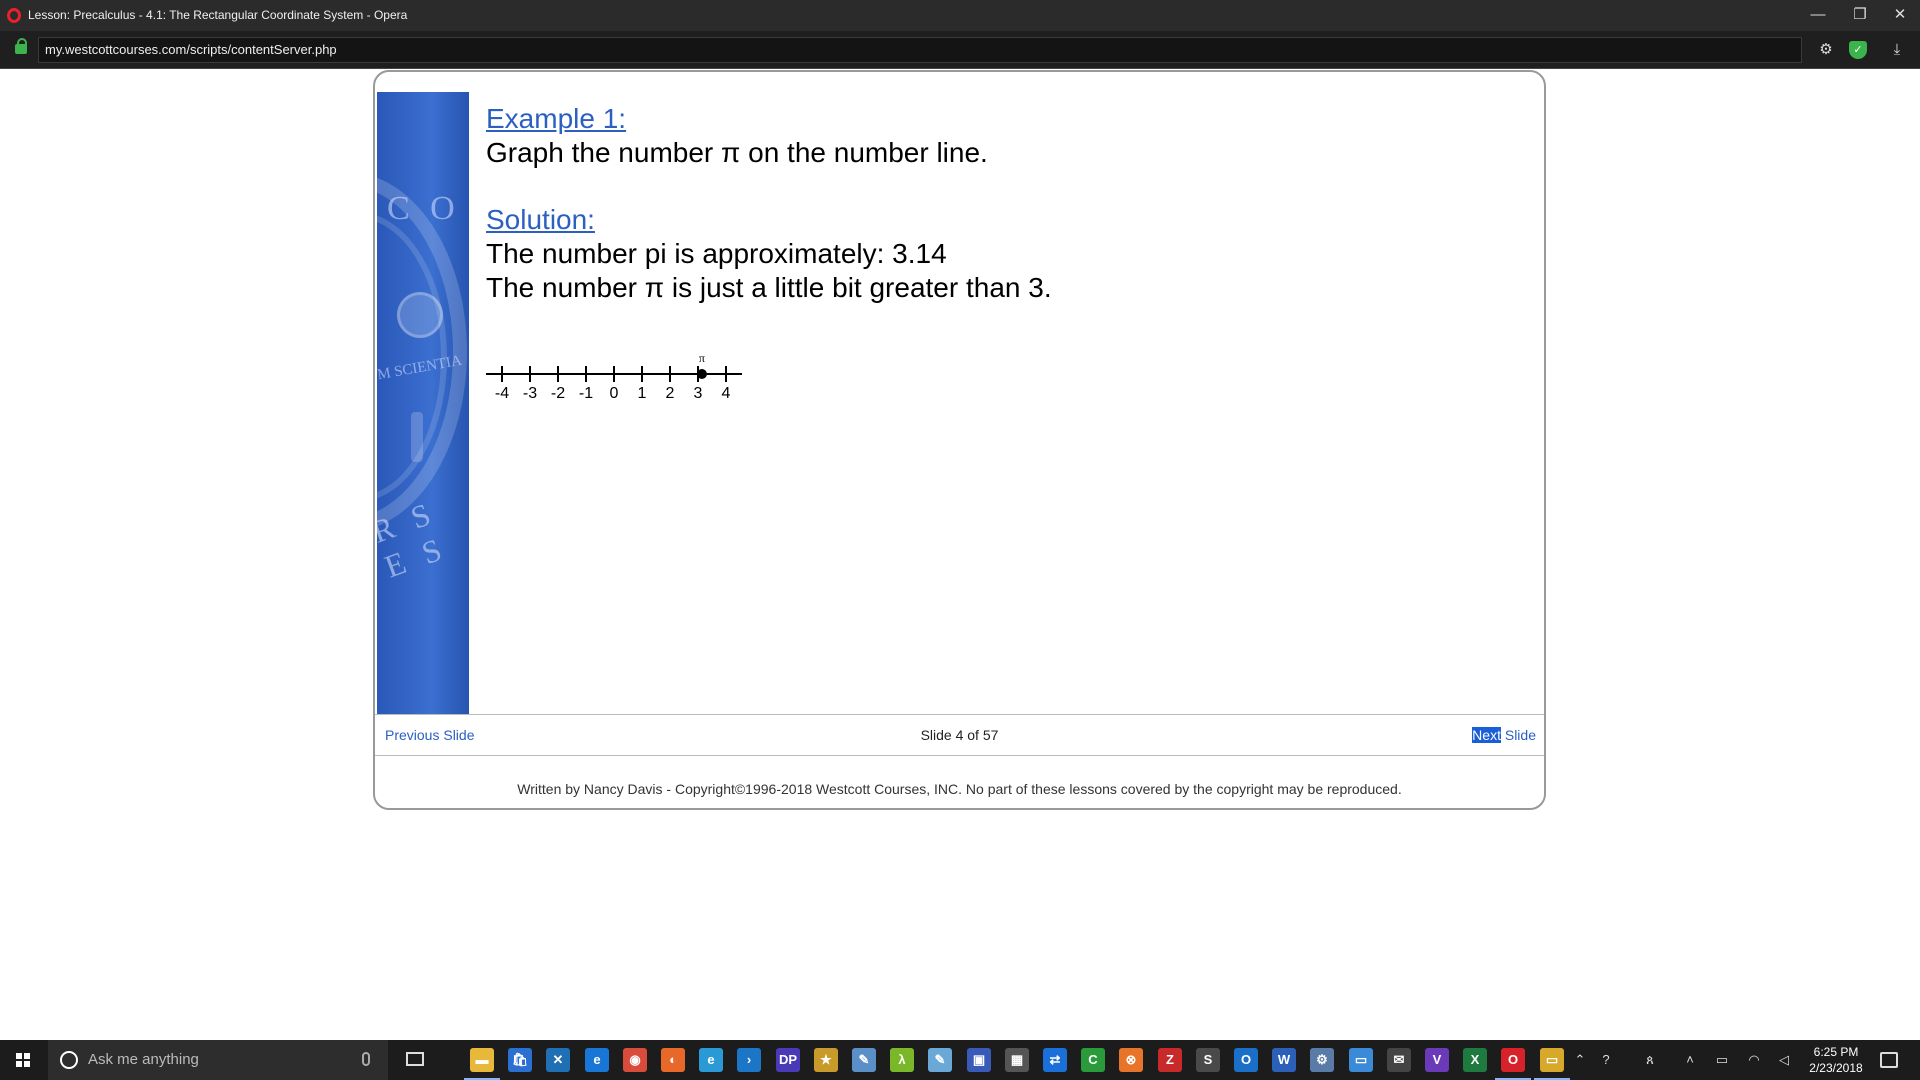 This screenshot has width=1920, height=1080. What do you see at coordinates (540, 219) in the screenshot?
I see `solution-heading: Solution:` at bounding box center [540, 219].